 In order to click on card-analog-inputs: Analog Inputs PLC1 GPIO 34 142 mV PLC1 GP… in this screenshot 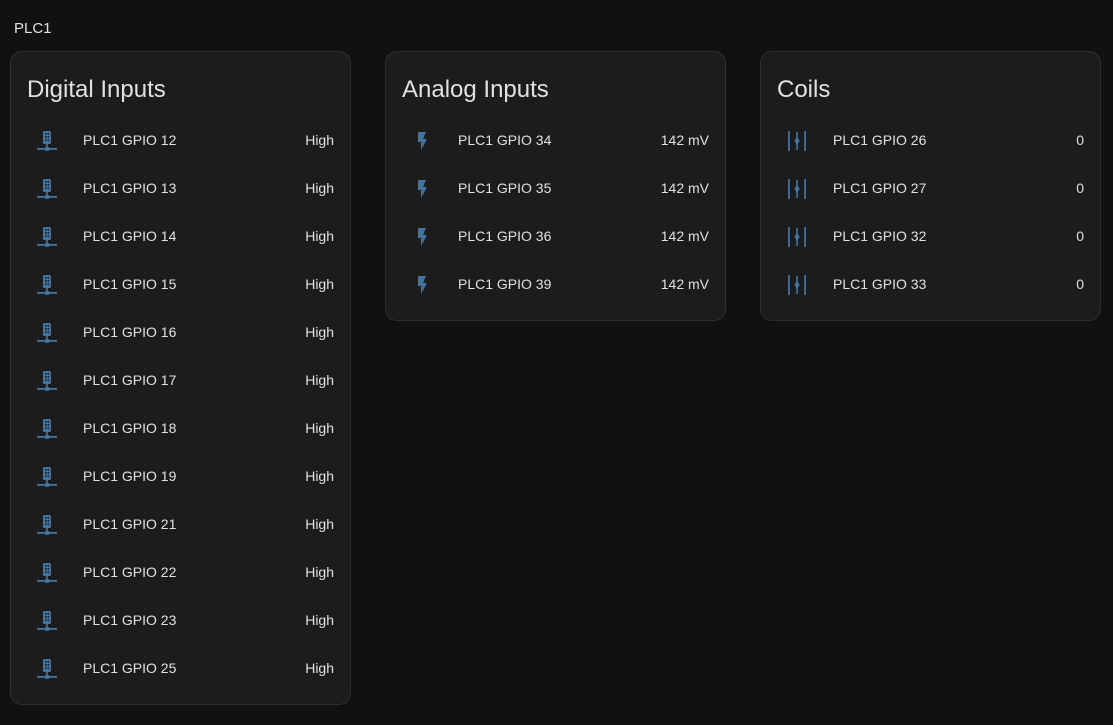, I will do `click(555, 186)`.